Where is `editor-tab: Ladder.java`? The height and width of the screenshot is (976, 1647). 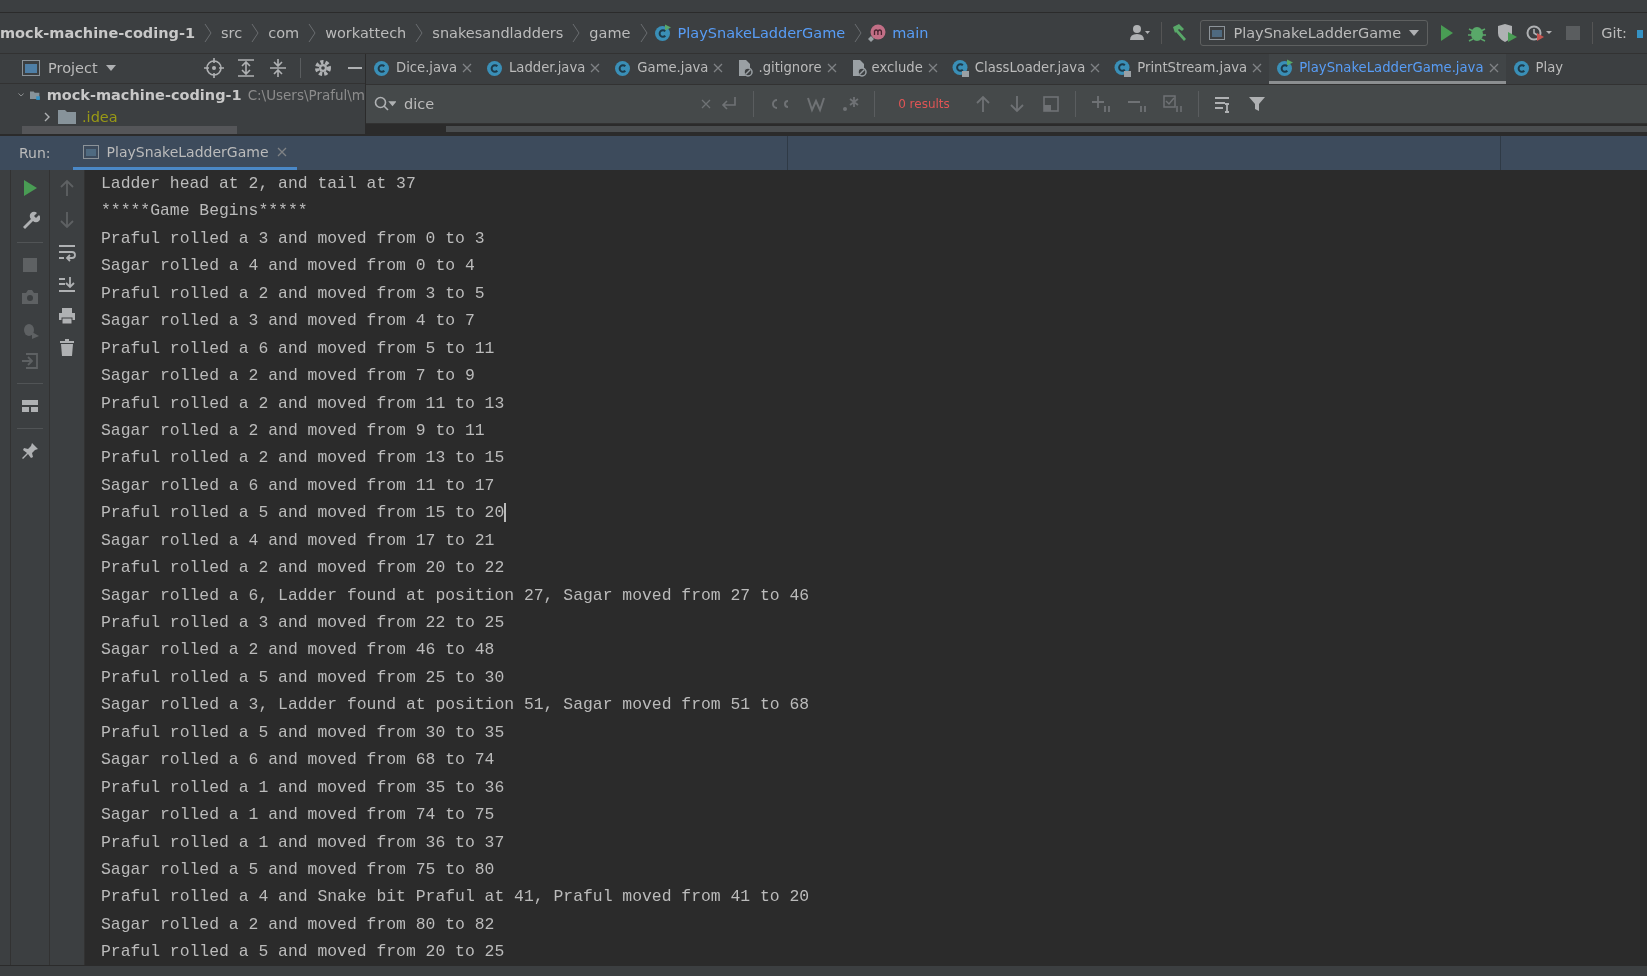
editor-tab: Ladder.java is located at coordinates (543, 69).